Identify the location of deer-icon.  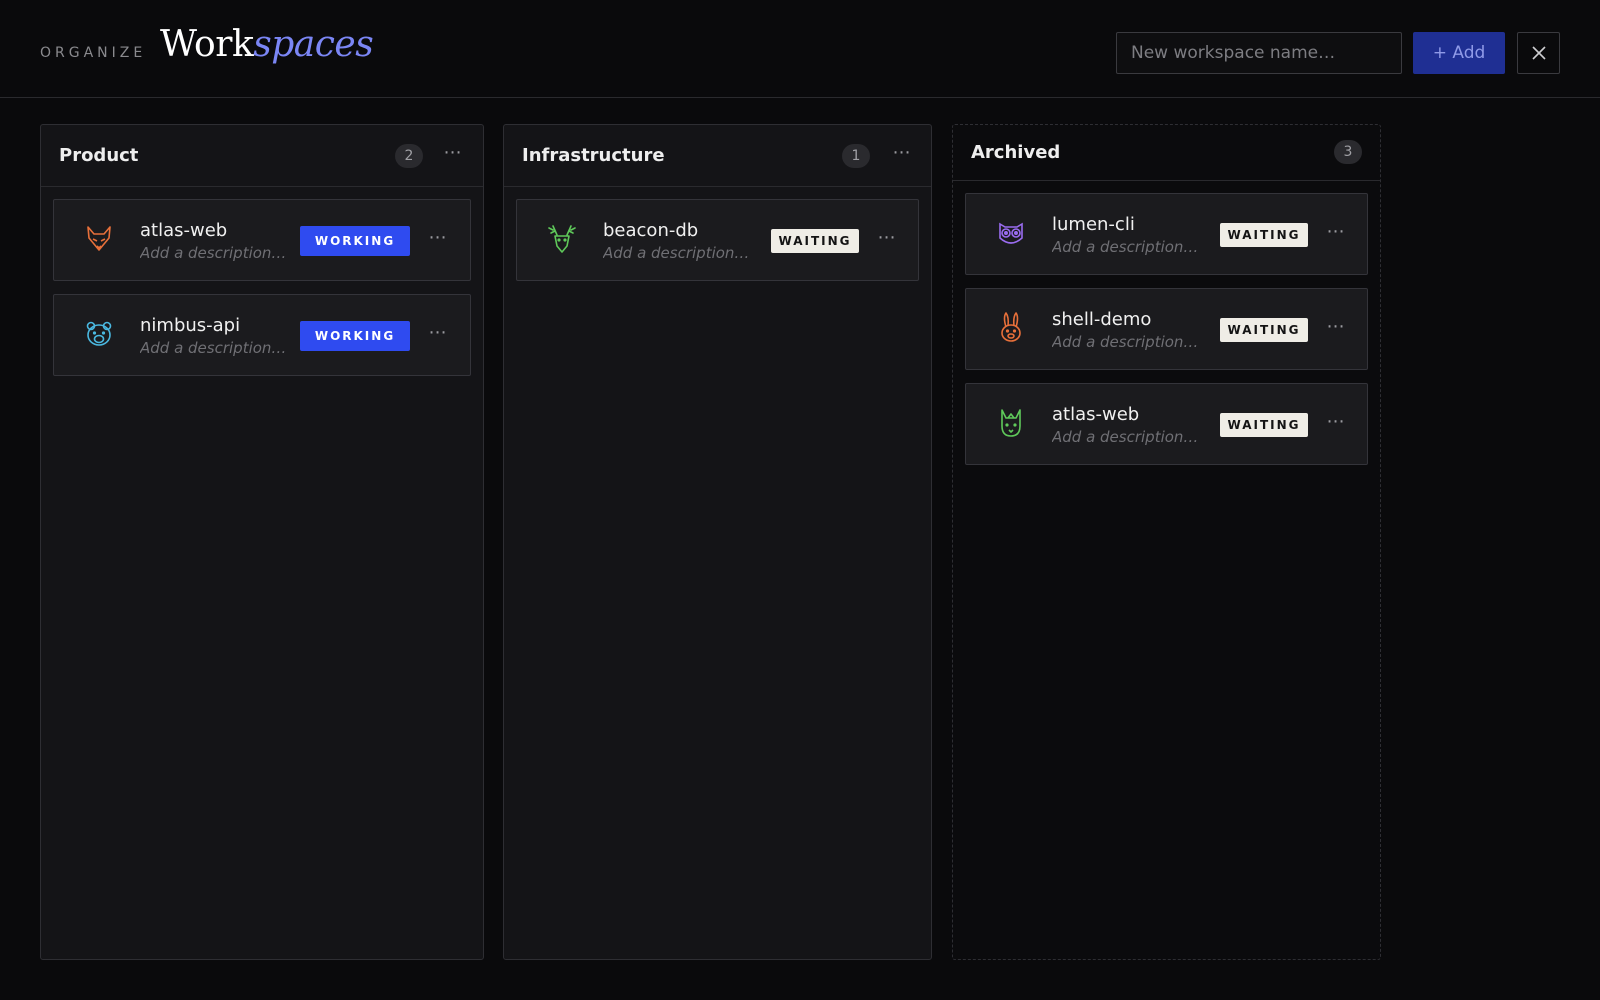
(562, 239).